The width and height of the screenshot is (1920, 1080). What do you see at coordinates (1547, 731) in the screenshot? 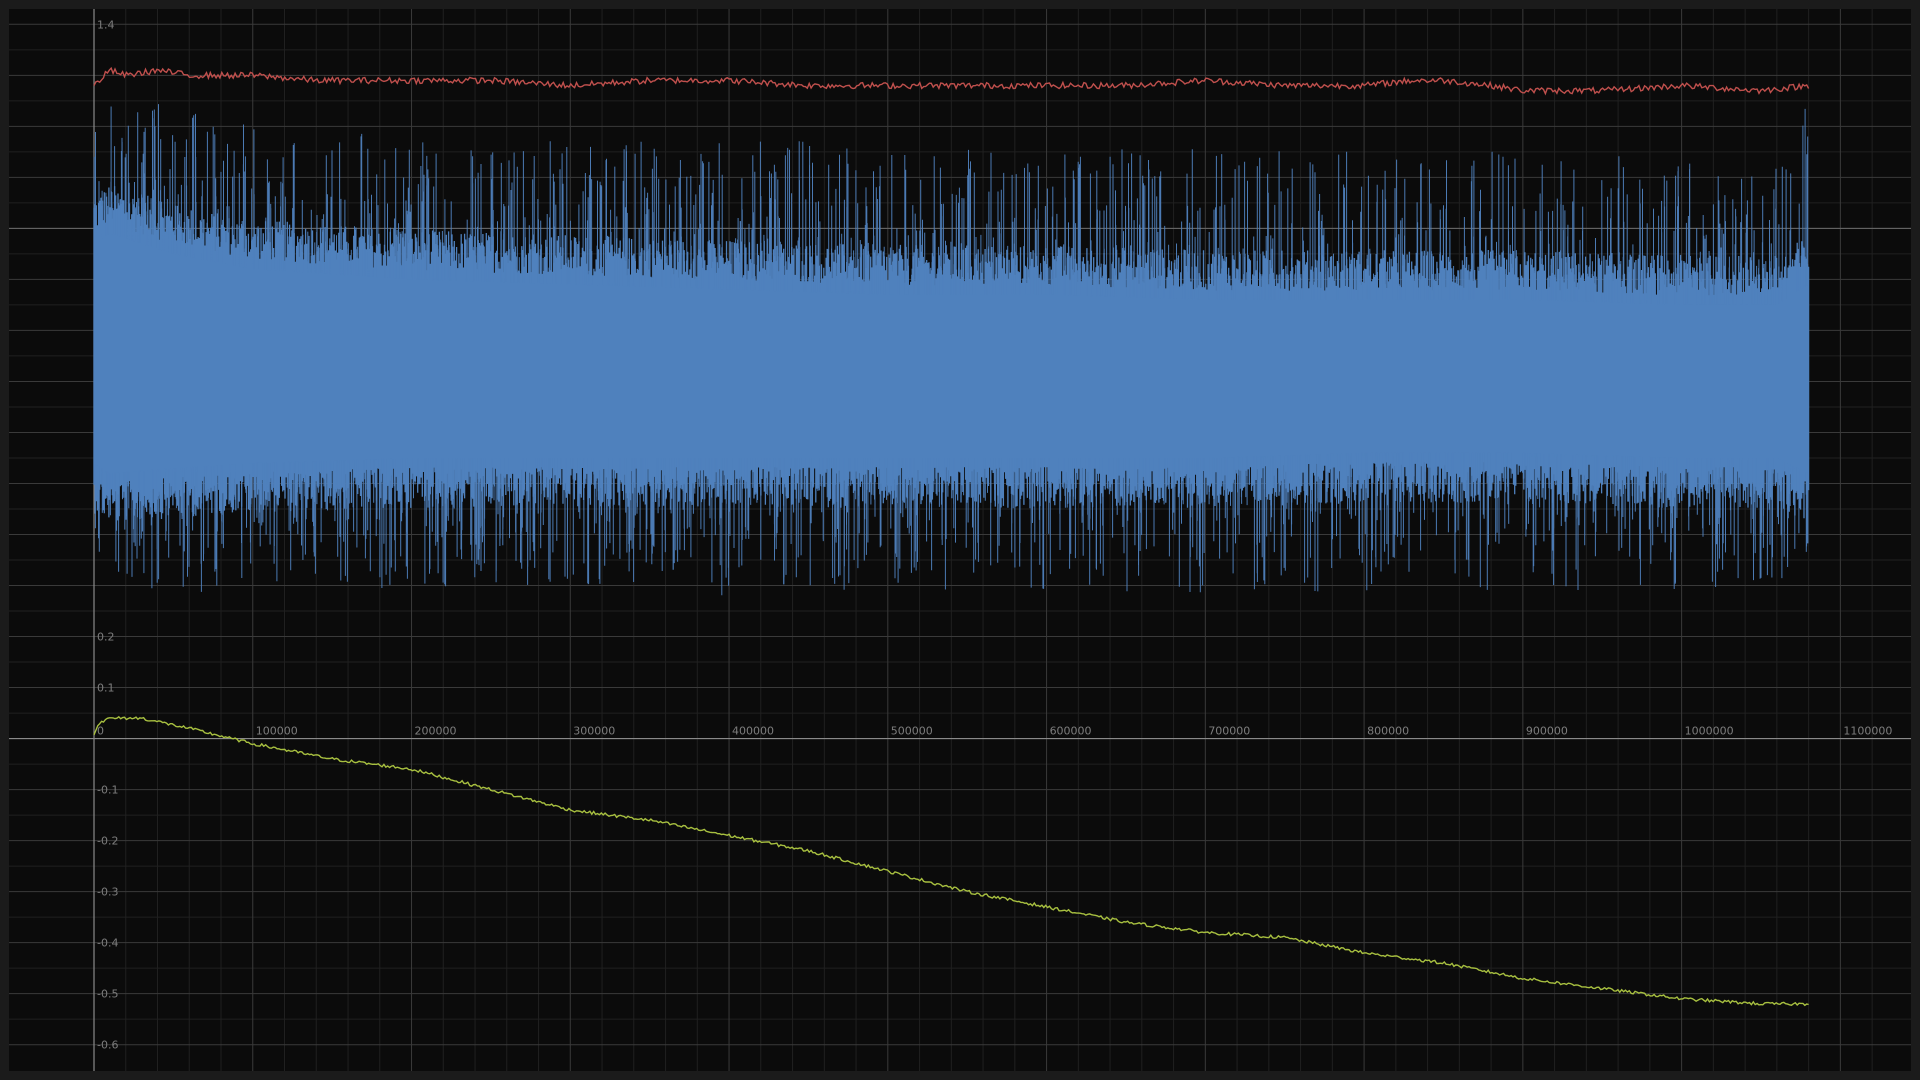
I see `x-tick-label: 900000` at bounding box center [1547, 731].